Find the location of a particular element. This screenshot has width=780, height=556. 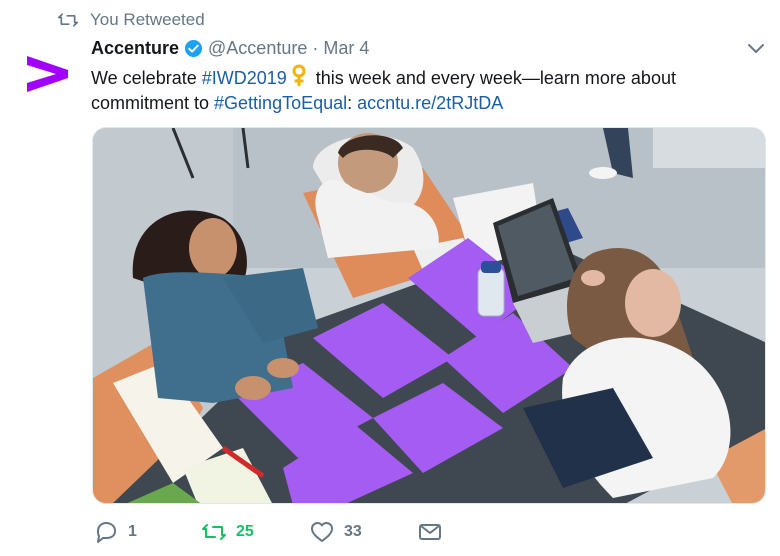

tweet-header: Accenture @Accenture · Mar 4 is located at coordinates (230, 48).